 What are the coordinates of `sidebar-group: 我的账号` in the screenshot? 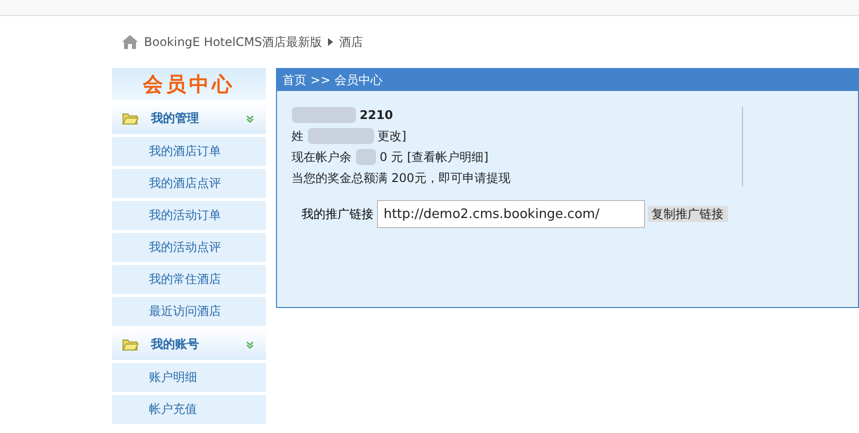 It's located at (189, 344).